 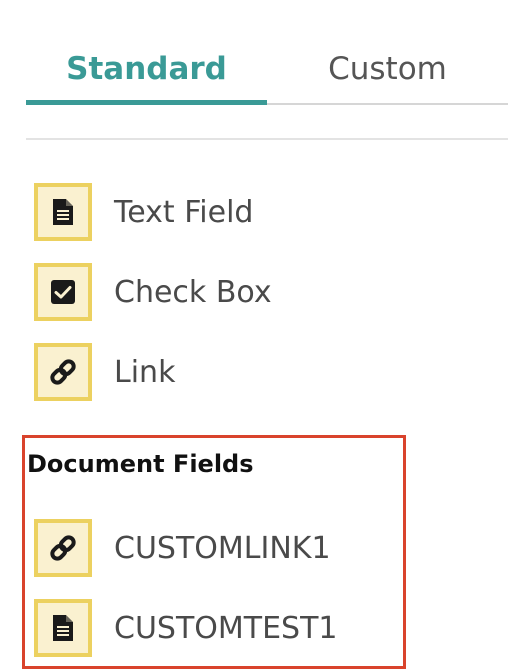 I want to click on field-item-customtest1: CUSTOMTEST1, so click(x=186, y=628).